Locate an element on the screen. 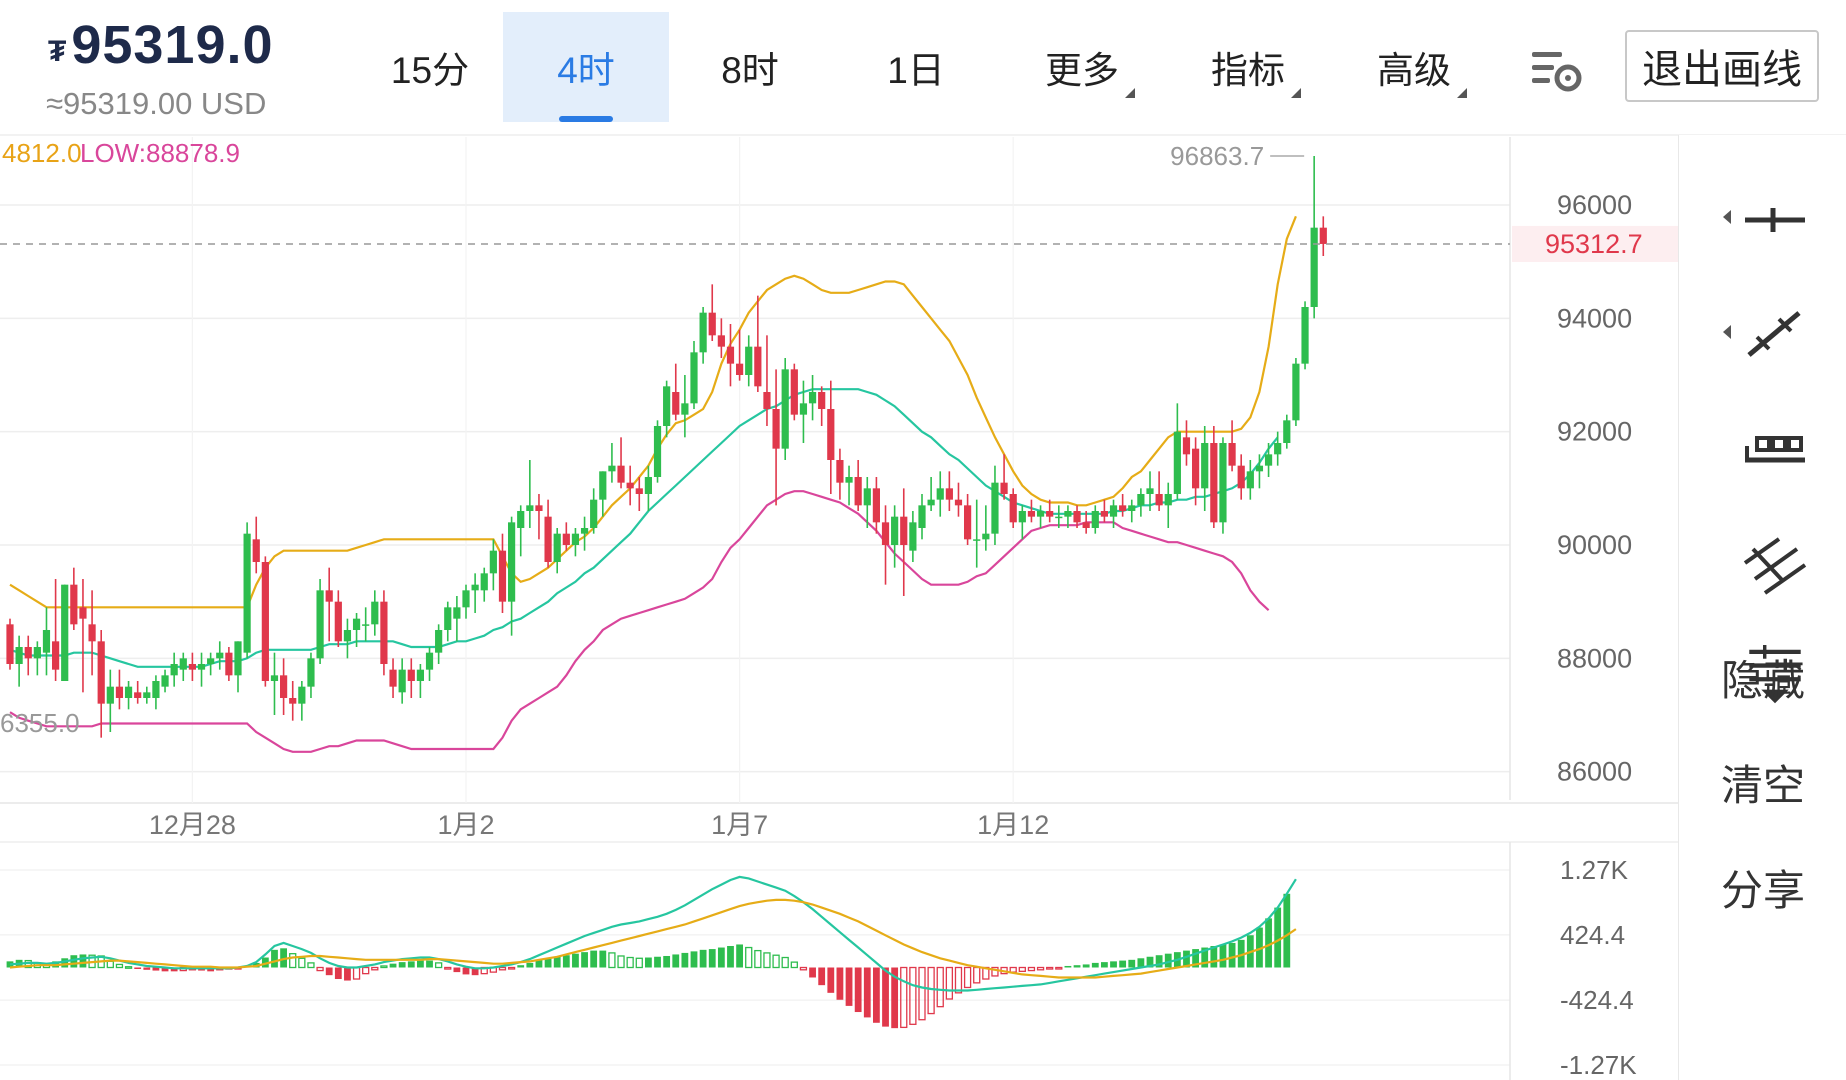  x-tick-label: 1月12 is located at coordinates (1013, 825).